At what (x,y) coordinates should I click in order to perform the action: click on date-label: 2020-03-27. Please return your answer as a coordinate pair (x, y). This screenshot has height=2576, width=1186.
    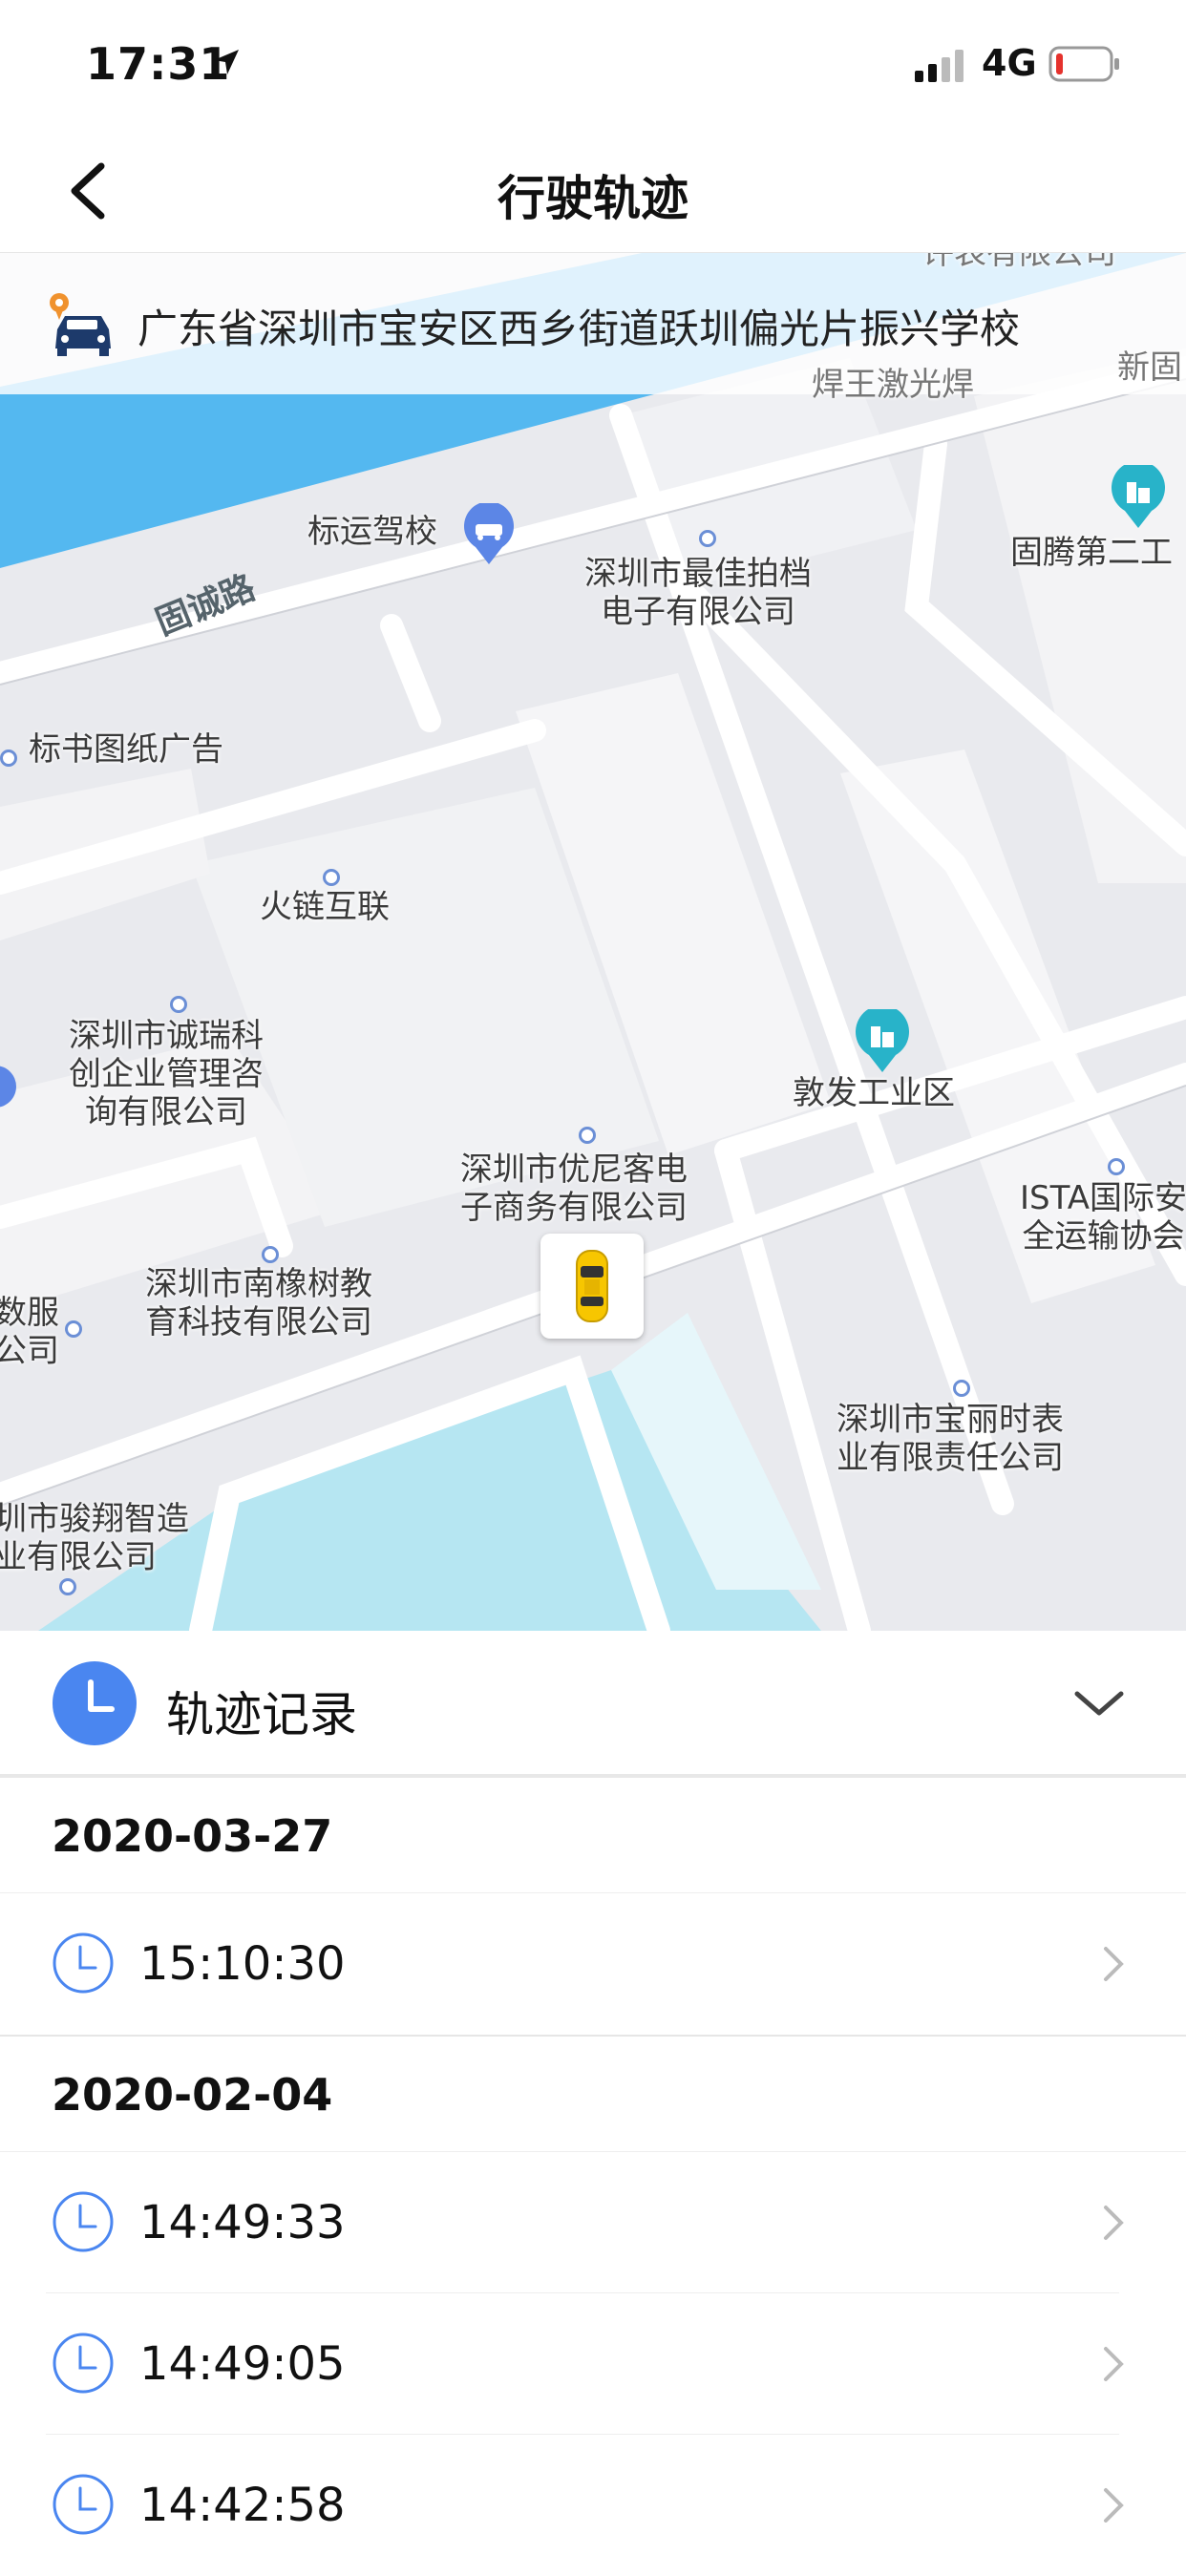
    Looking at the image, I should click on (193, 1836).